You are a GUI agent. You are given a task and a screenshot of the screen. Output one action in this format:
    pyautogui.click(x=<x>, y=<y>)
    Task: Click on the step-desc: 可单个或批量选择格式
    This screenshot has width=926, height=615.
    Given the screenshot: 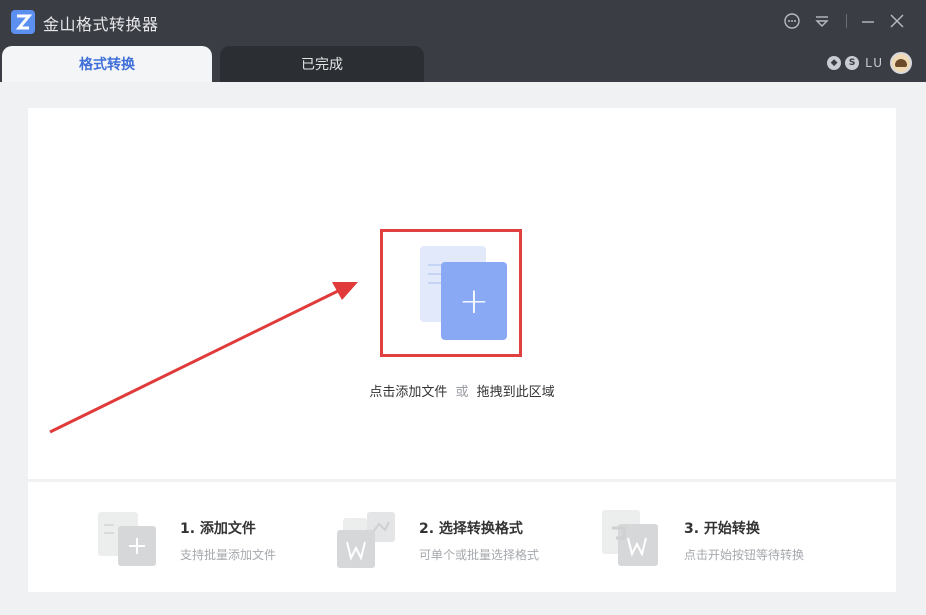 What is the action you would take?
    pyautogui.click(x=479, y=555)
    